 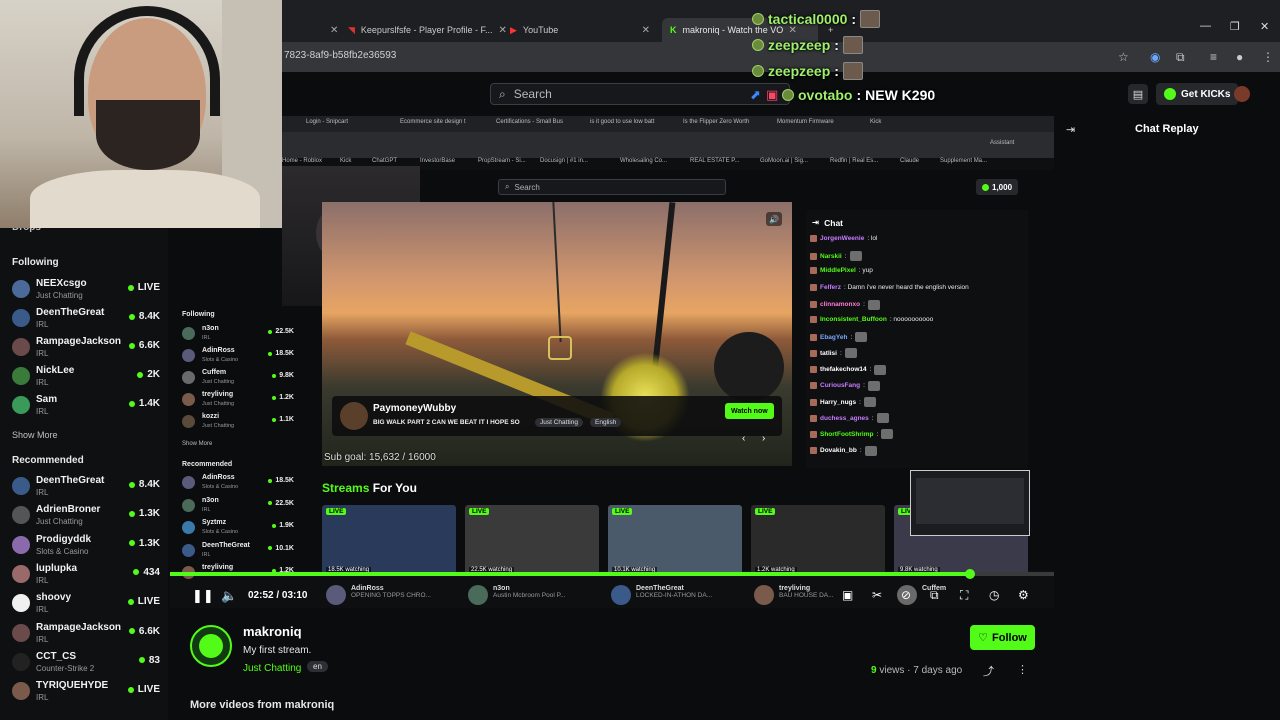 I want to click on extension-icon: ◉, so click(x=1155, y=57).